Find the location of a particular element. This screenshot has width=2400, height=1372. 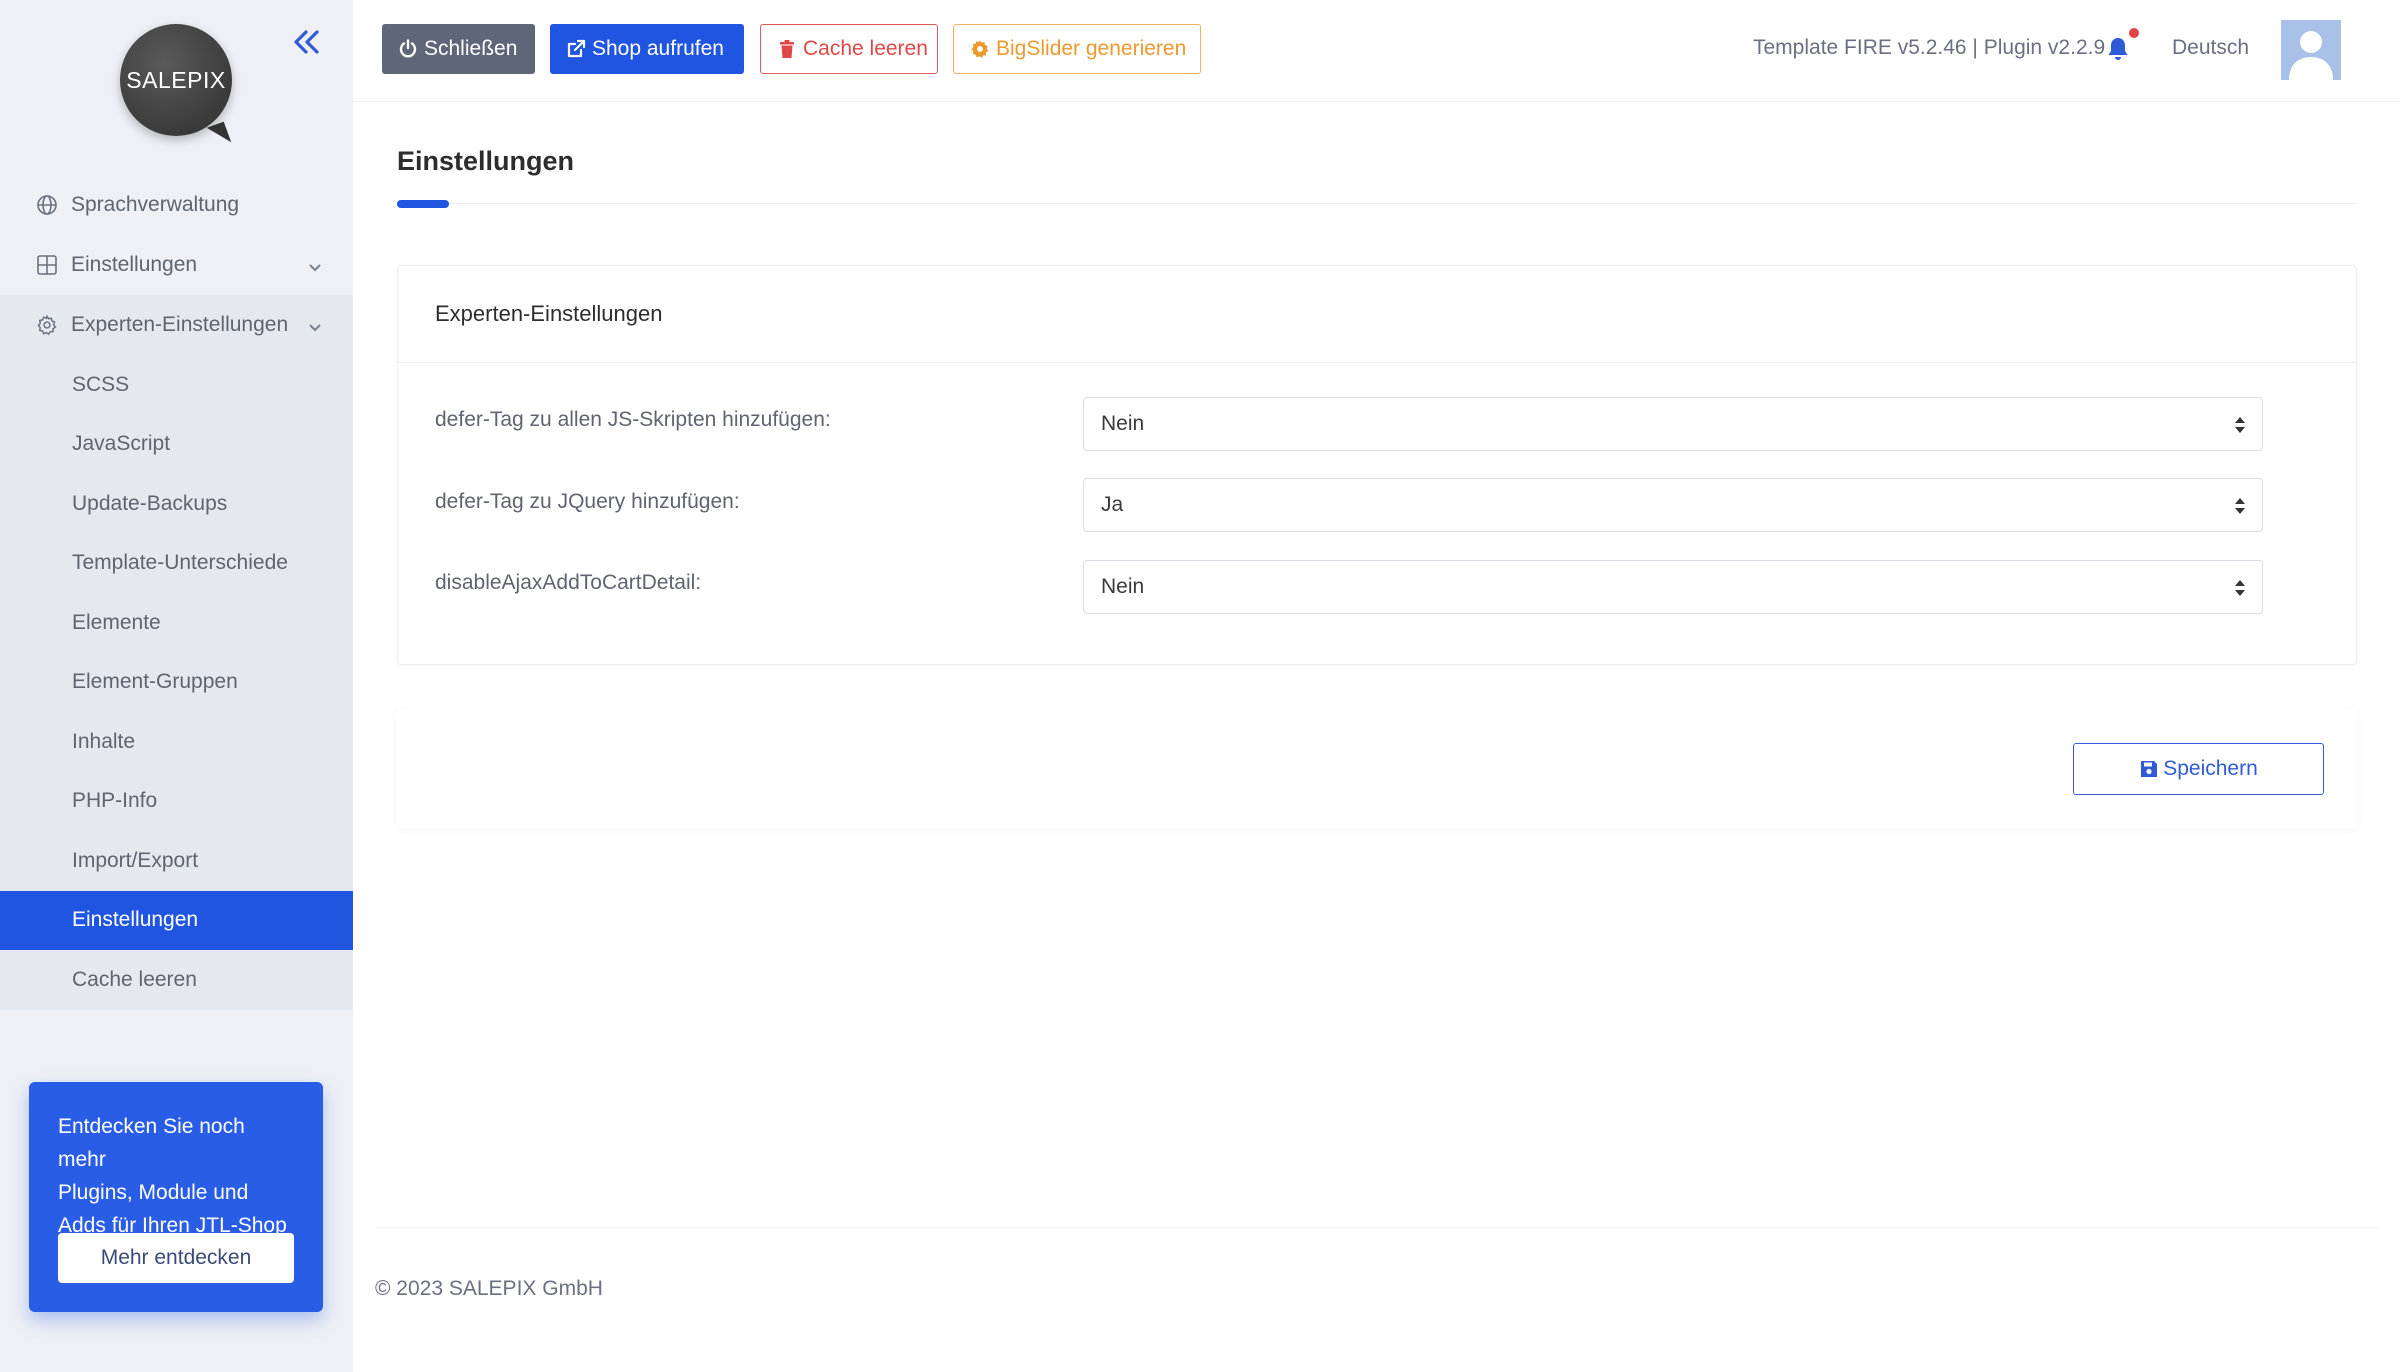

external-link-icon is located at coordinates (576, 49).